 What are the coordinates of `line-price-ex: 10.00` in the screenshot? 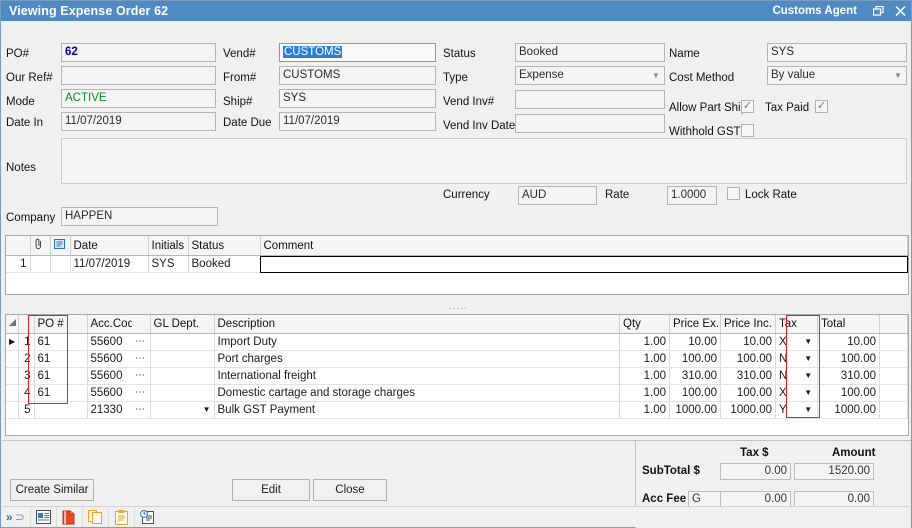 It's located at (695, 342).